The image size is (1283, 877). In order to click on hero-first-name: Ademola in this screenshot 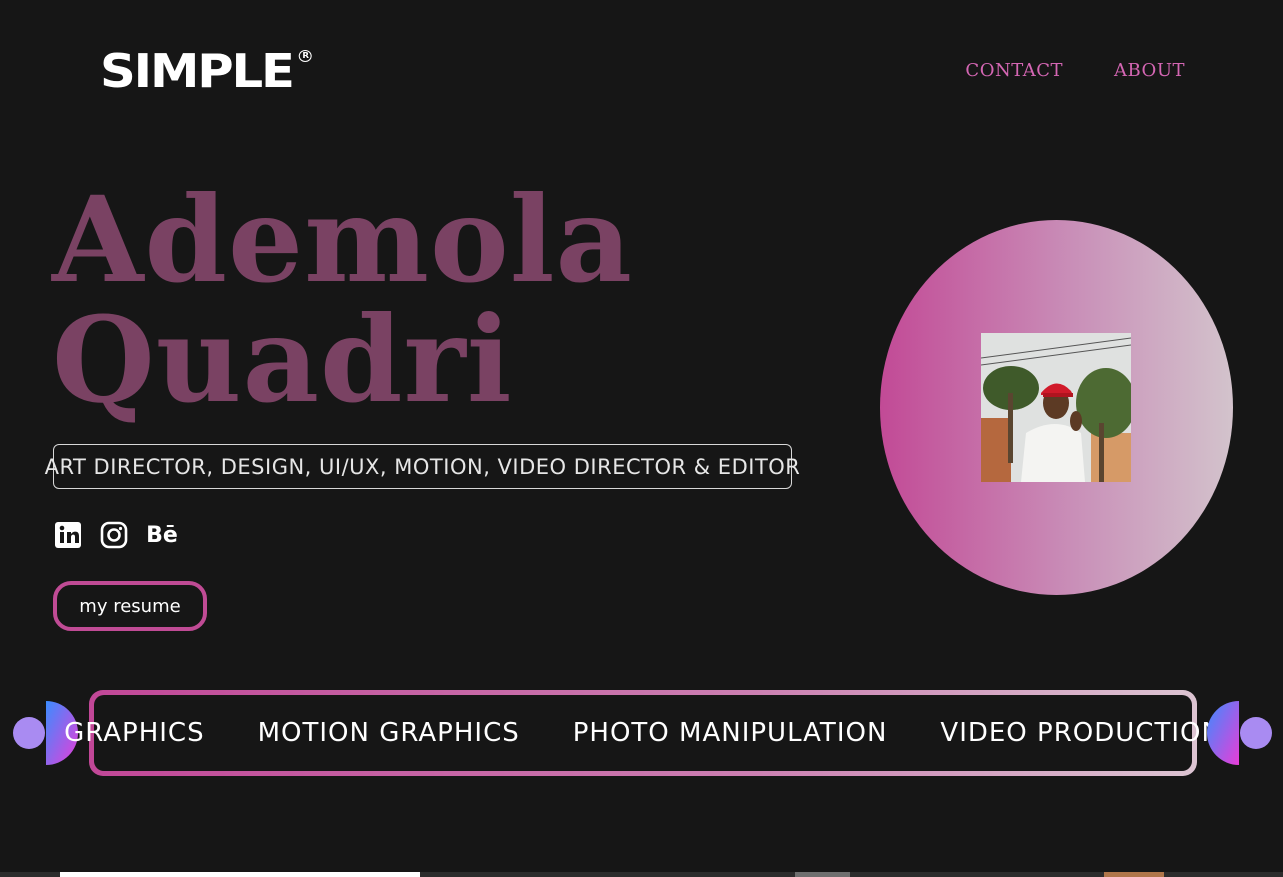, I will do `click(342, 239)`.